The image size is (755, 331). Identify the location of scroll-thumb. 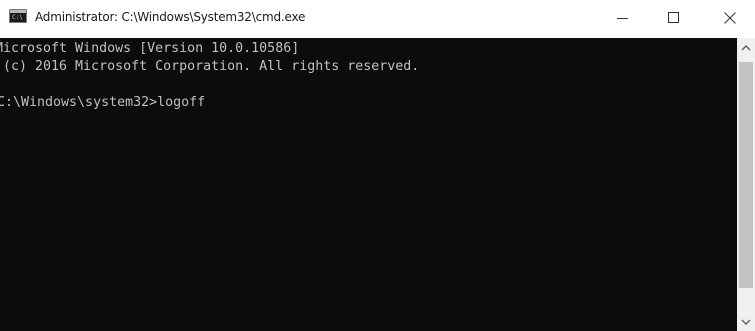
(746, 175).